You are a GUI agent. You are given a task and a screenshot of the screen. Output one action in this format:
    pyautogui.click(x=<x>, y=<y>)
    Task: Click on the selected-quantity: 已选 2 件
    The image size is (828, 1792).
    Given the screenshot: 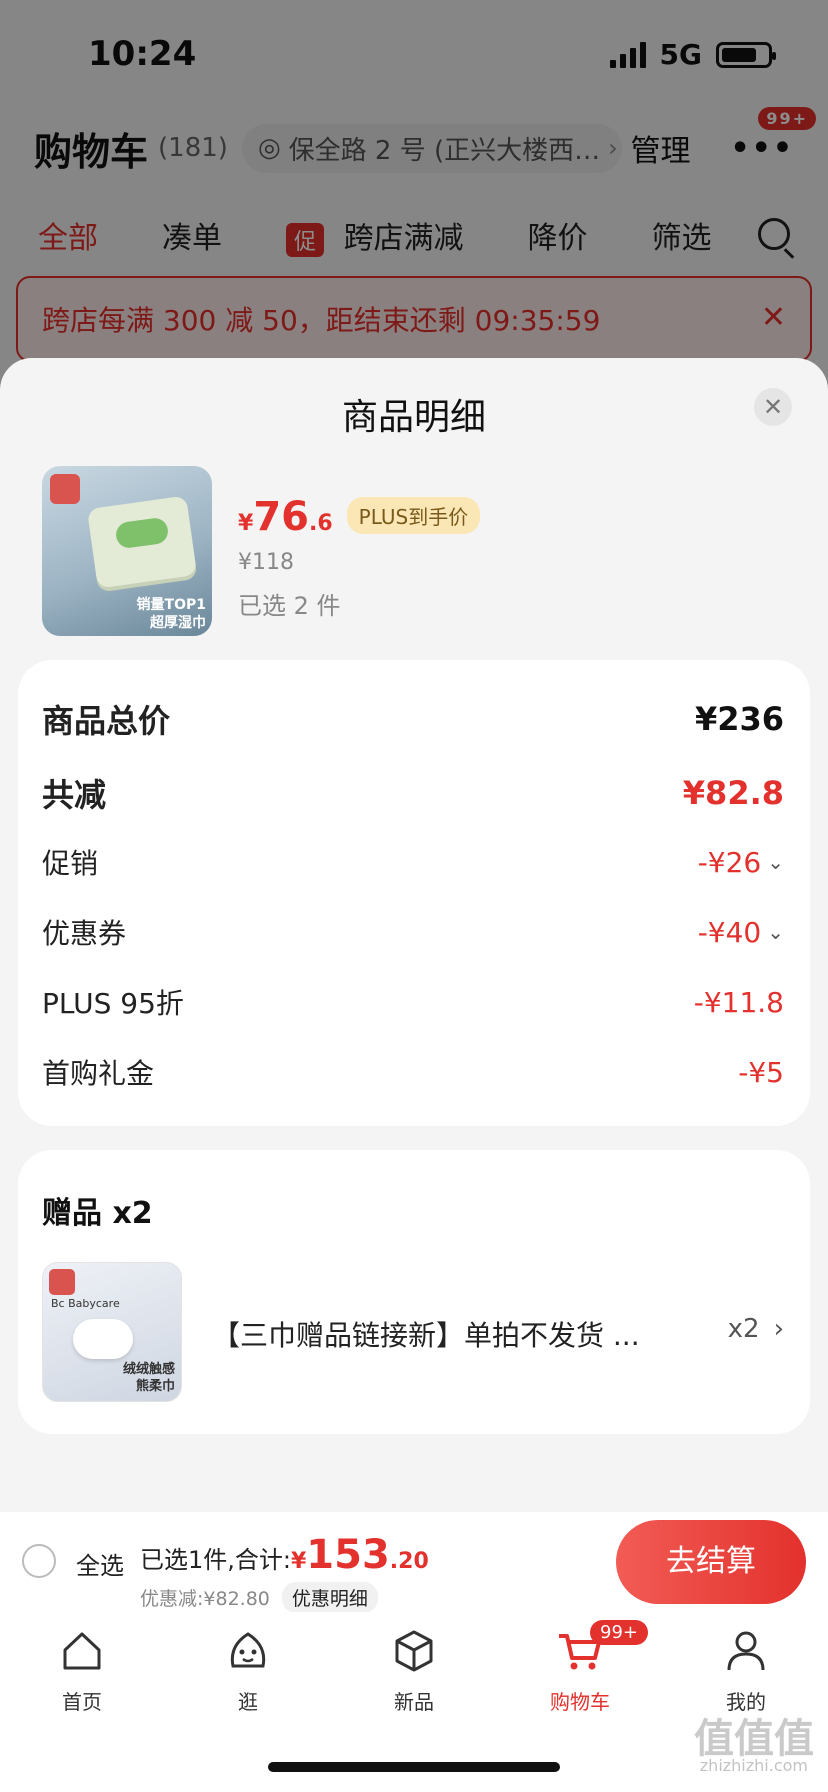 What is the action you would take?
    pyautogui.click(x=289, y=606)
    